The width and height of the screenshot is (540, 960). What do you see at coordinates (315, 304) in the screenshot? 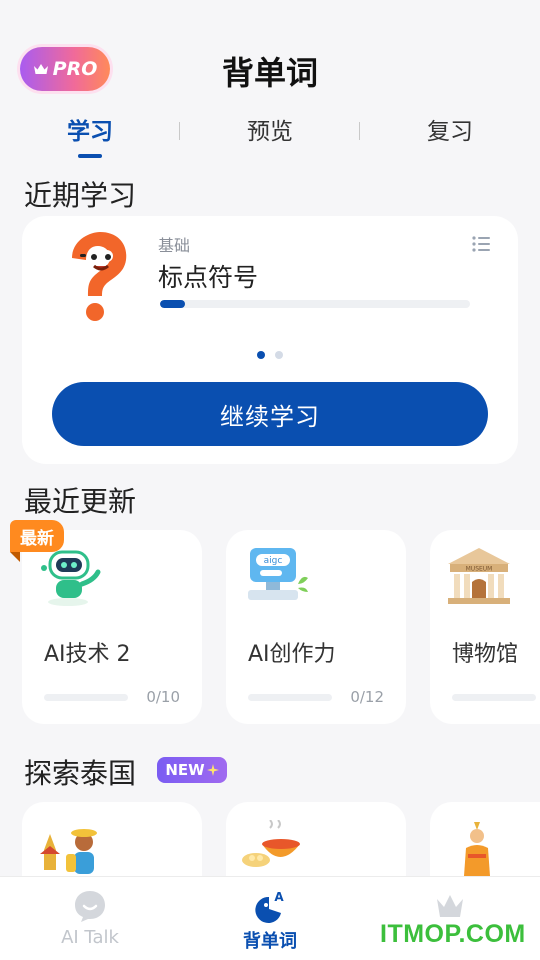
I see `course-progress-bar` at bounding box center [315, 304].